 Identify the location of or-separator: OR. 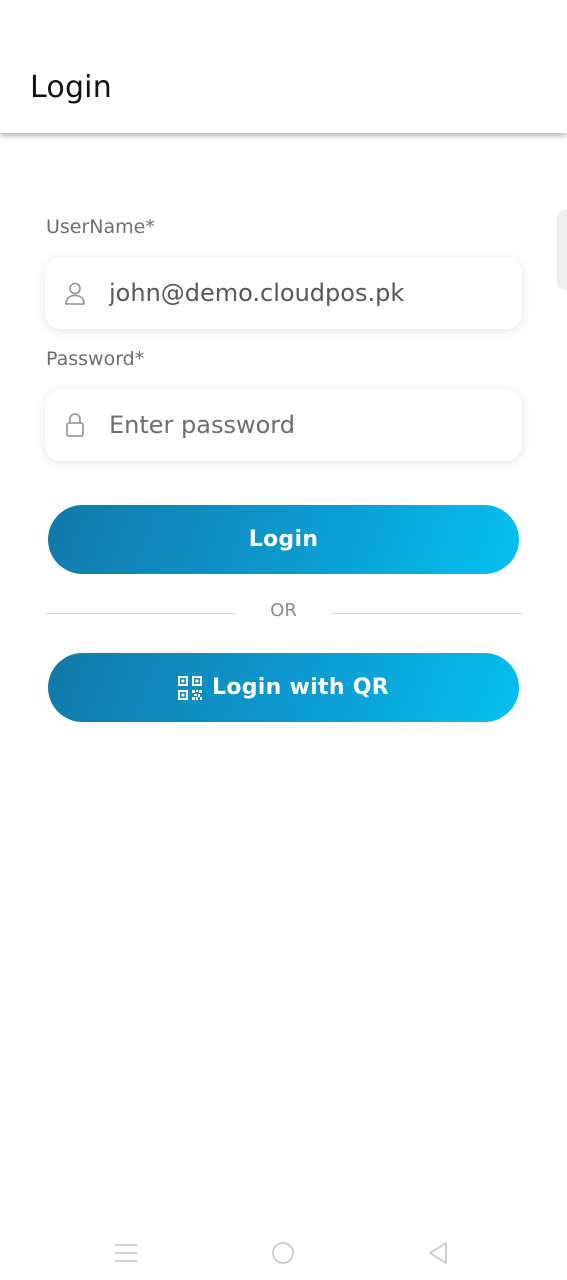
(283, 613).